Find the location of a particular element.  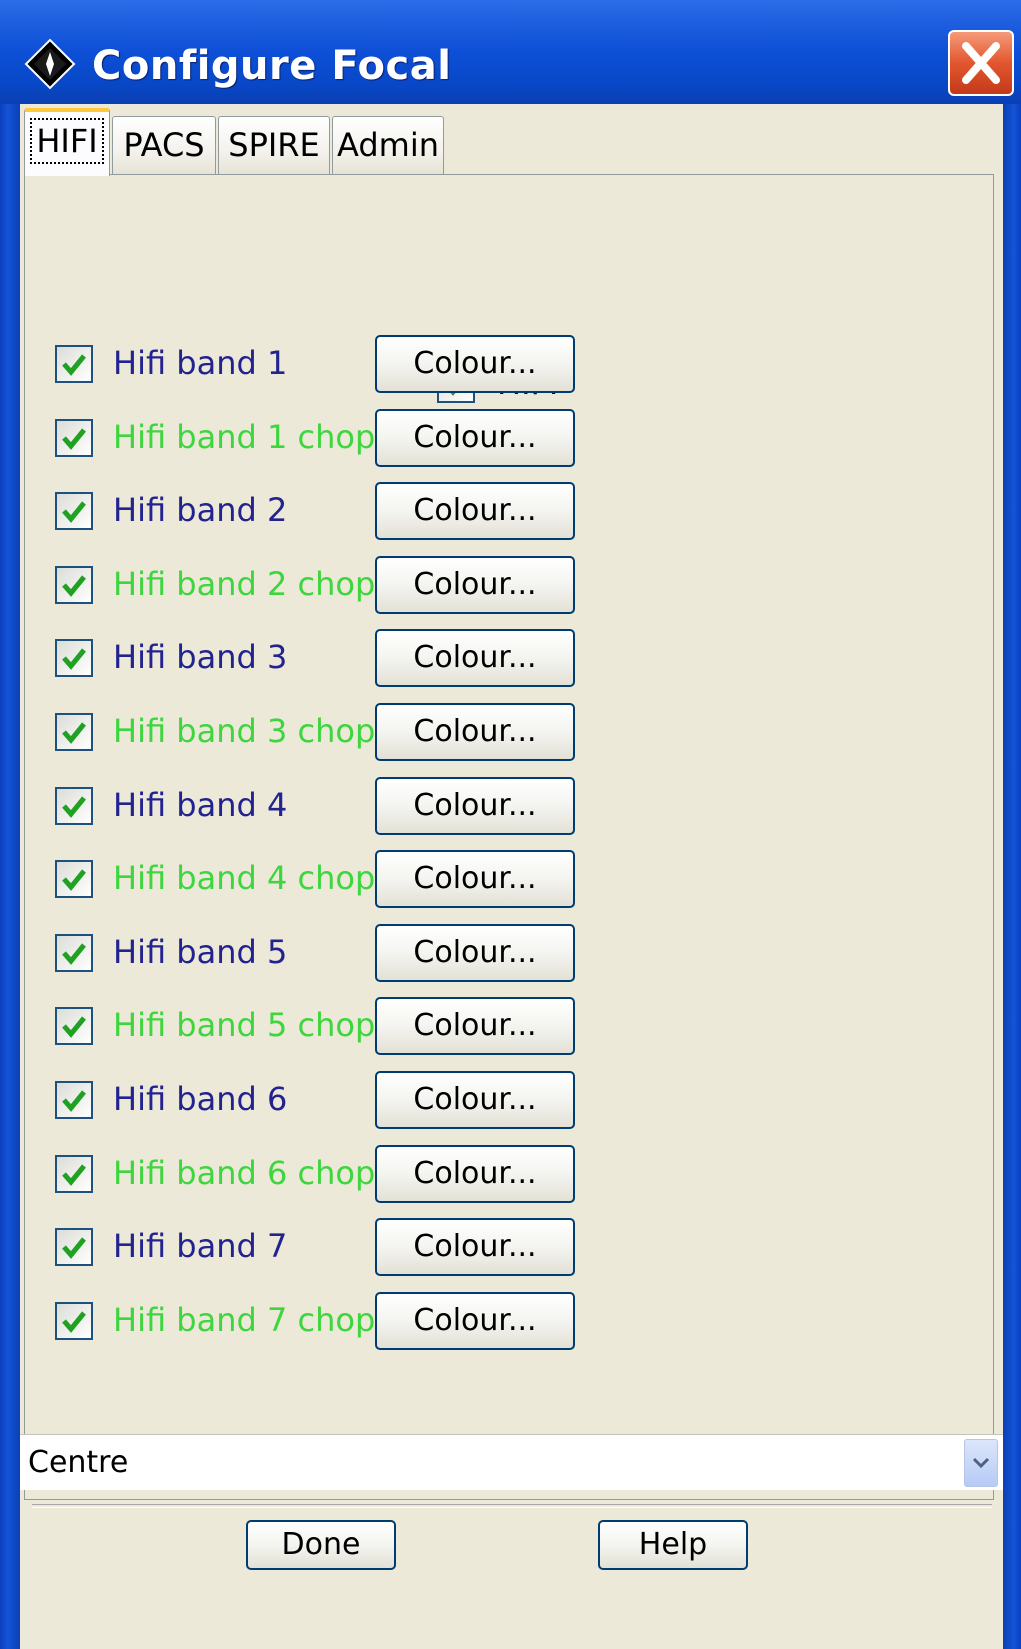

band-label: Hifi band 2 chop is located at coordinates (244, 583).